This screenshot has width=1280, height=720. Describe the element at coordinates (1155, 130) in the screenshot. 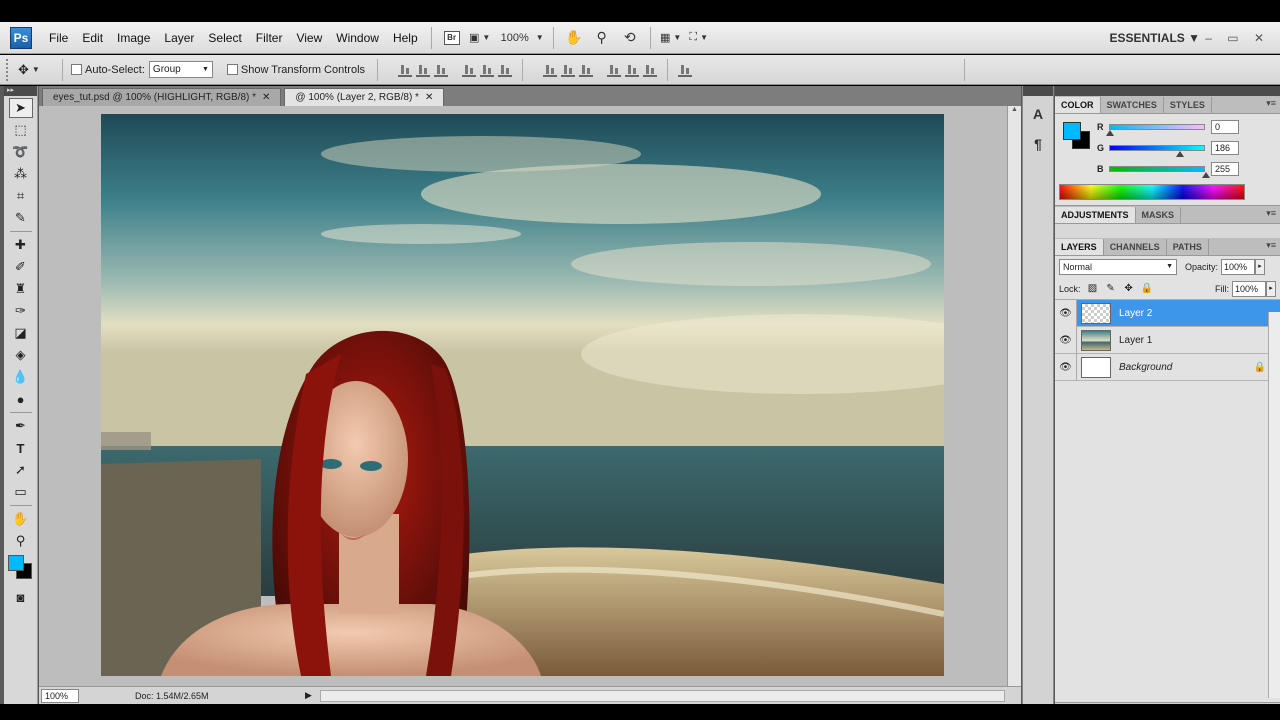

I see `red-slider` at that location.